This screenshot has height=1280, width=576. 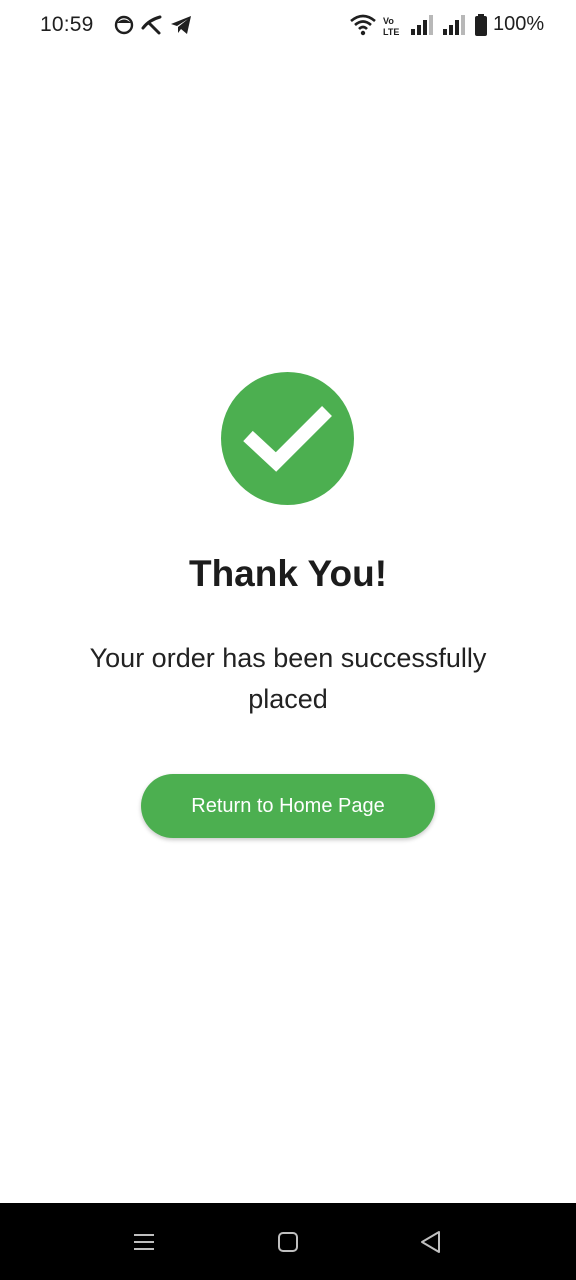 I want to click on face-icon, so click(x=124, y=27).